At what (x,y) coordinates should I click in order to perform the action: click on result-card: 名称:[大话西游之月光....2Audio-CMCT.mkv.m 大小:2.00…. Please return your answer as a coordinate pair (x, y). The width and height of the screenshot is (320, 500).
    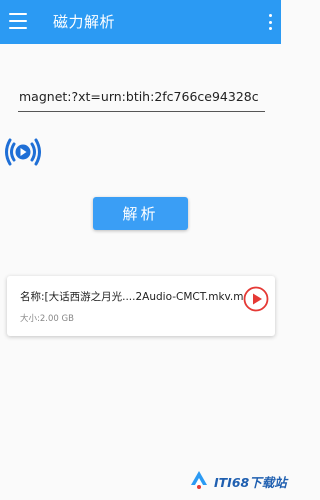
    Looking at the image, I should click on (141, 306).